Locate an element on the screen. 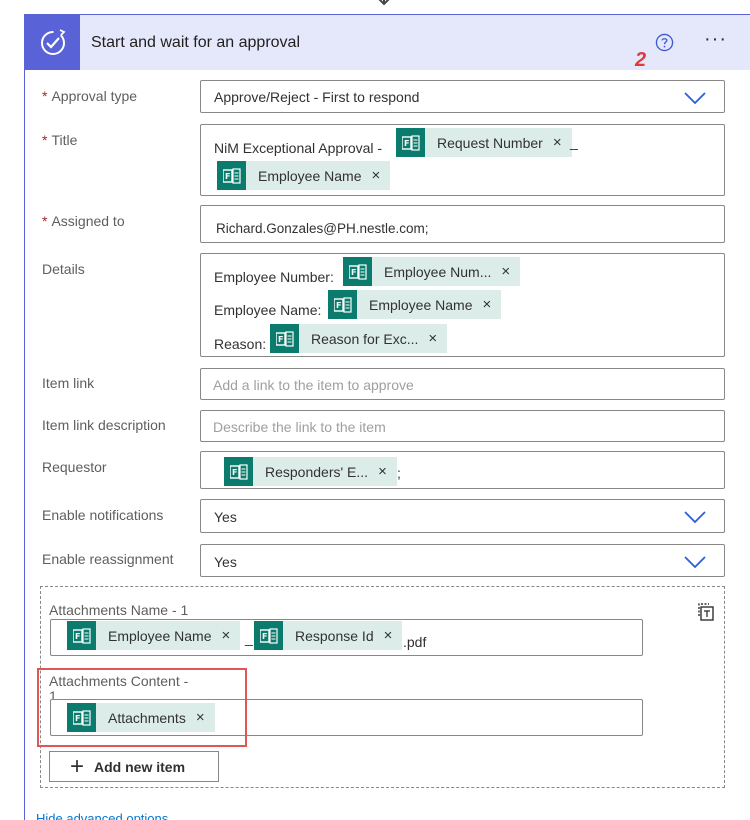  enable-notifications-value: Yes is located at coordinates (225, 517).